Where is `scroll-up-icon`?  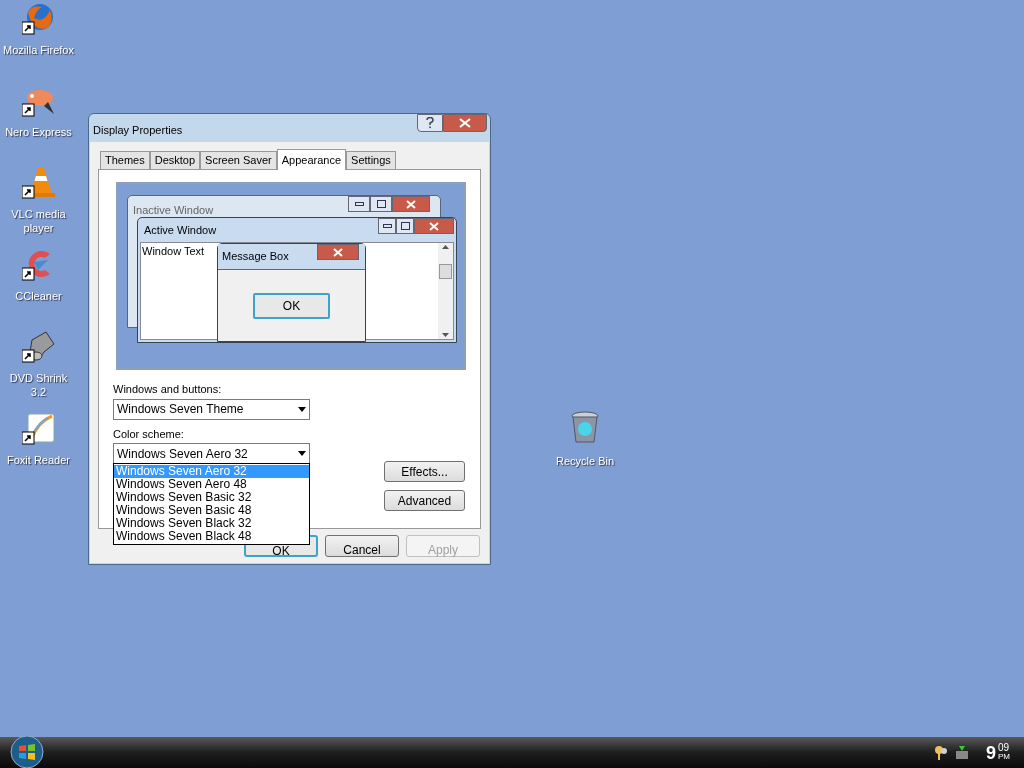
scroll-up-icon is located at coordinates (445, 247).